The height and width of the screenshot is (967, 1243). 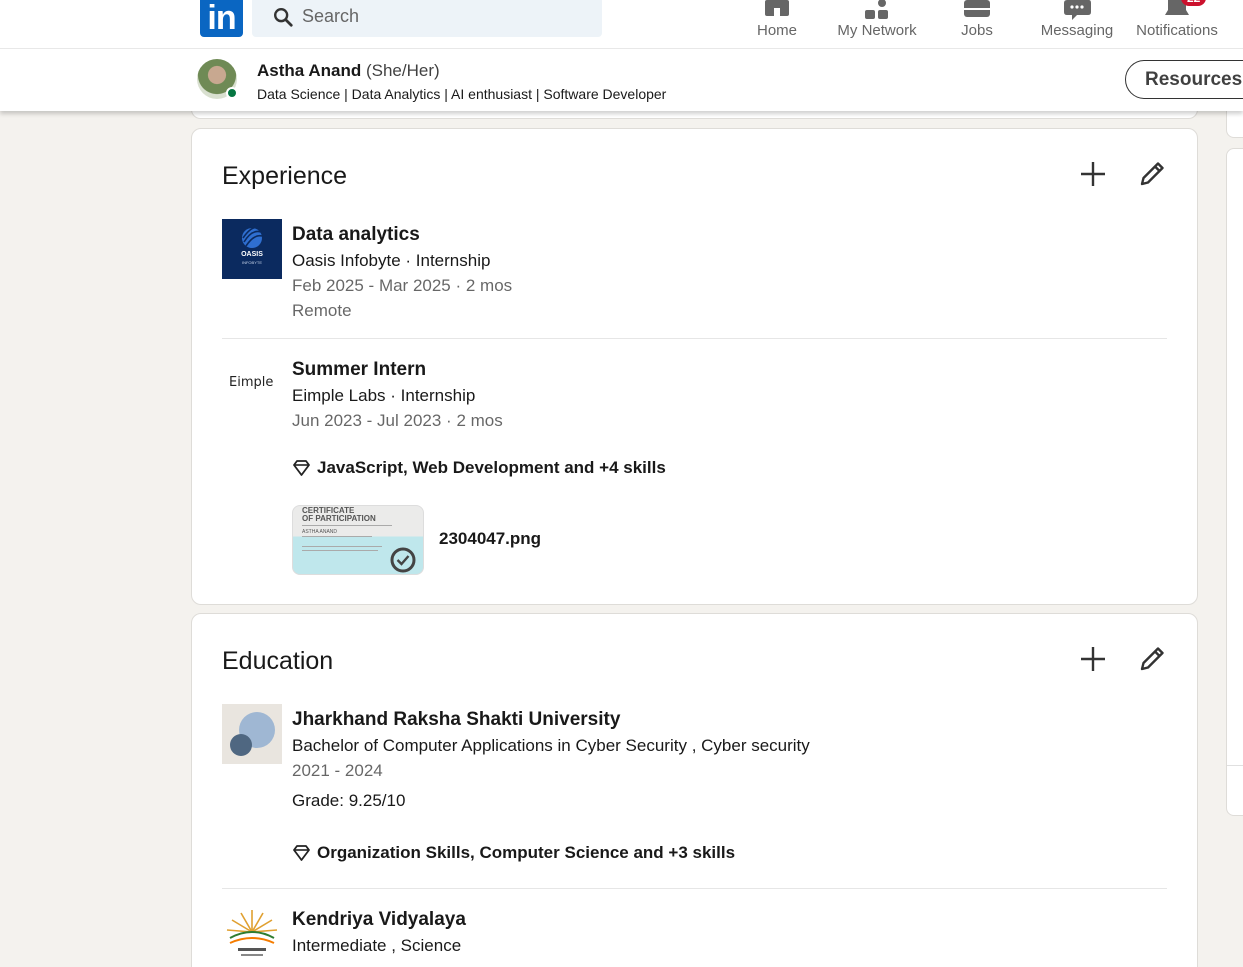 What do you see at coordinates (490, 539) in the screenshot?
I see `media-filename: 2304047.png` at bounding box center [490, 539].